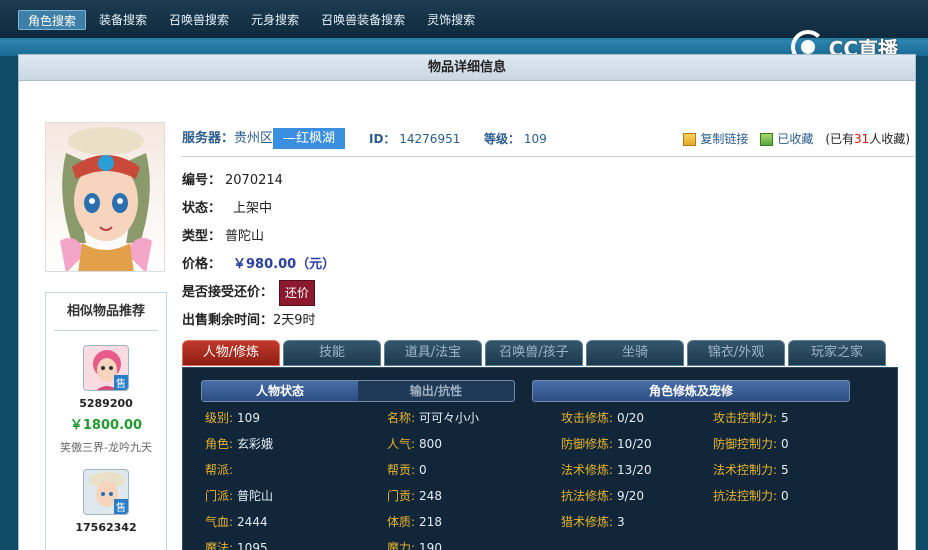  Describe the element at coordinates (430, 545) in the screenshot. I see `attr-value: 190` at that location.